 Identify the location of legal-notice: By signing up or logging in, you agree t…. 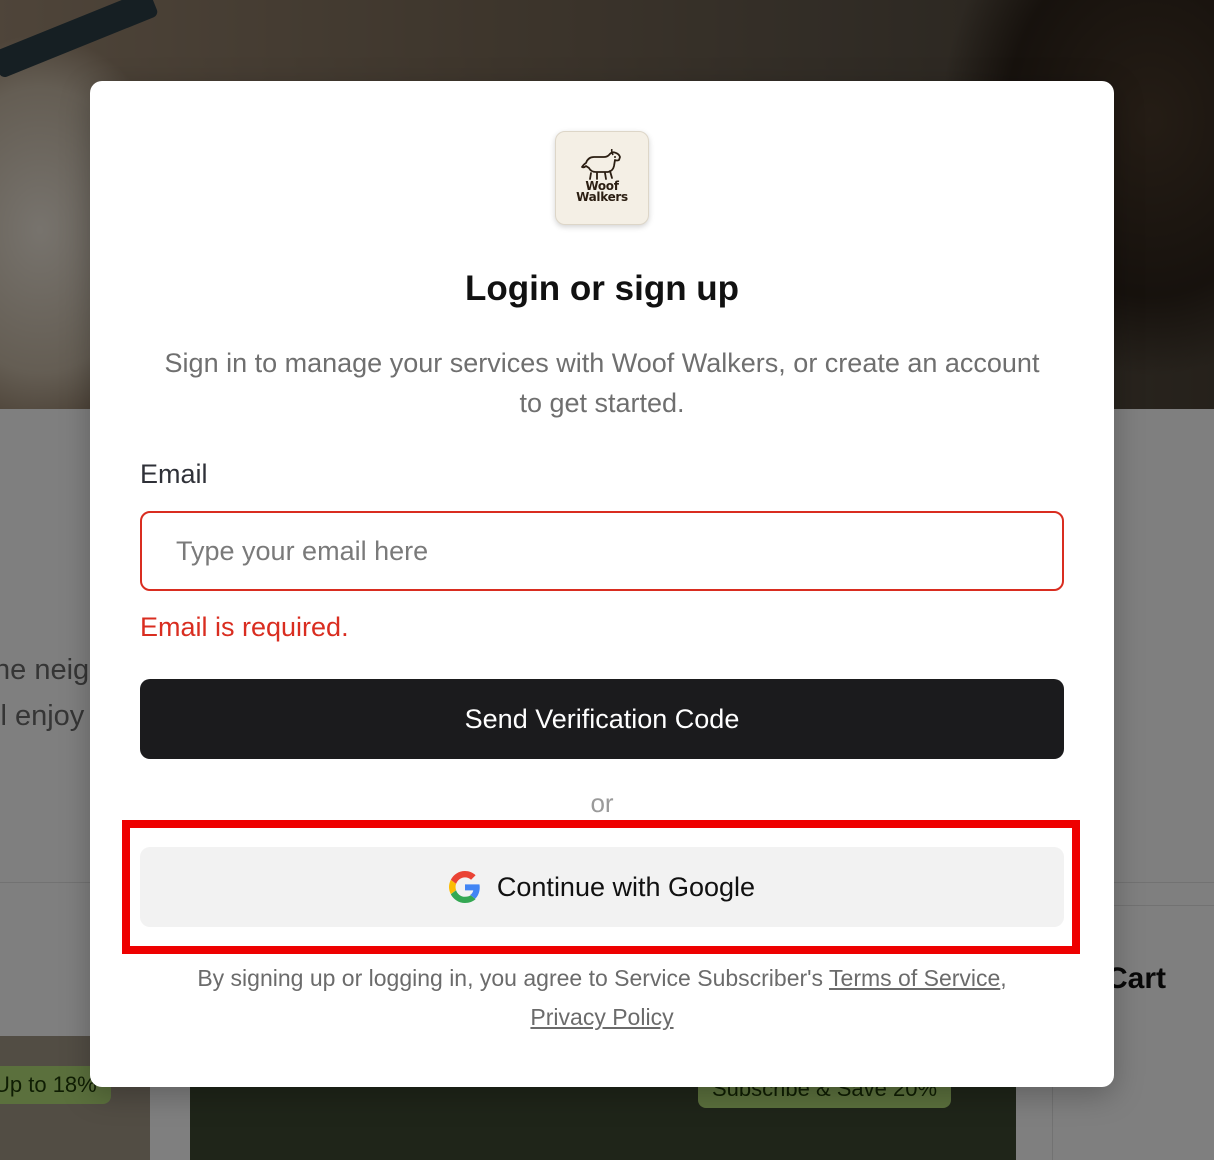
(602, 998).